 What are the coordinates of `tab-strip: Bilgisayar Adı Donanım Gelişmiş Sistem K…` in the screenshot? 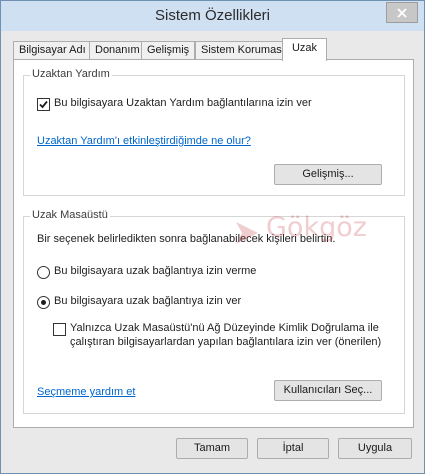 It's located at (213, 49).